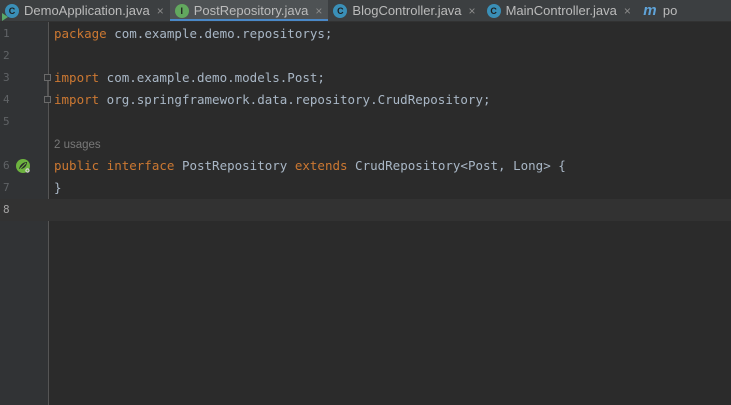  Describe the element at coordinates (365, 210) in the screenshot. I see `caret-row-highlight` at that location.